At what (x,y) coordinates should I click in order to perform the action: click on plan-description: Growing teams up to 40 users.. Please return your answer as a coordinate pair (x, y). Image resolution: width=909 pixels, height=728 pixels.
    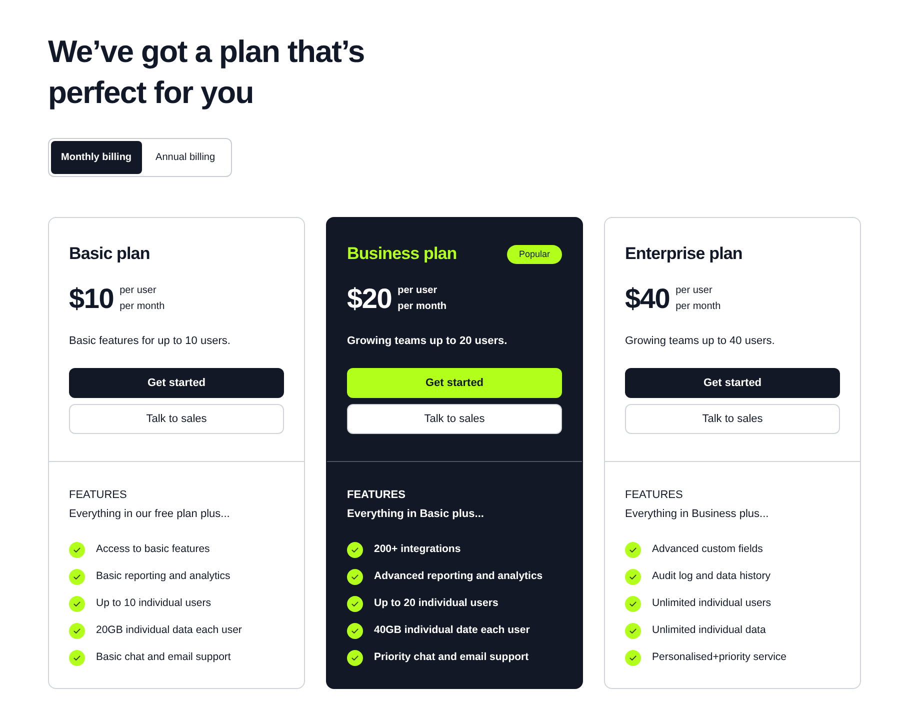
    Looking at the image, I should click on (700, 341).